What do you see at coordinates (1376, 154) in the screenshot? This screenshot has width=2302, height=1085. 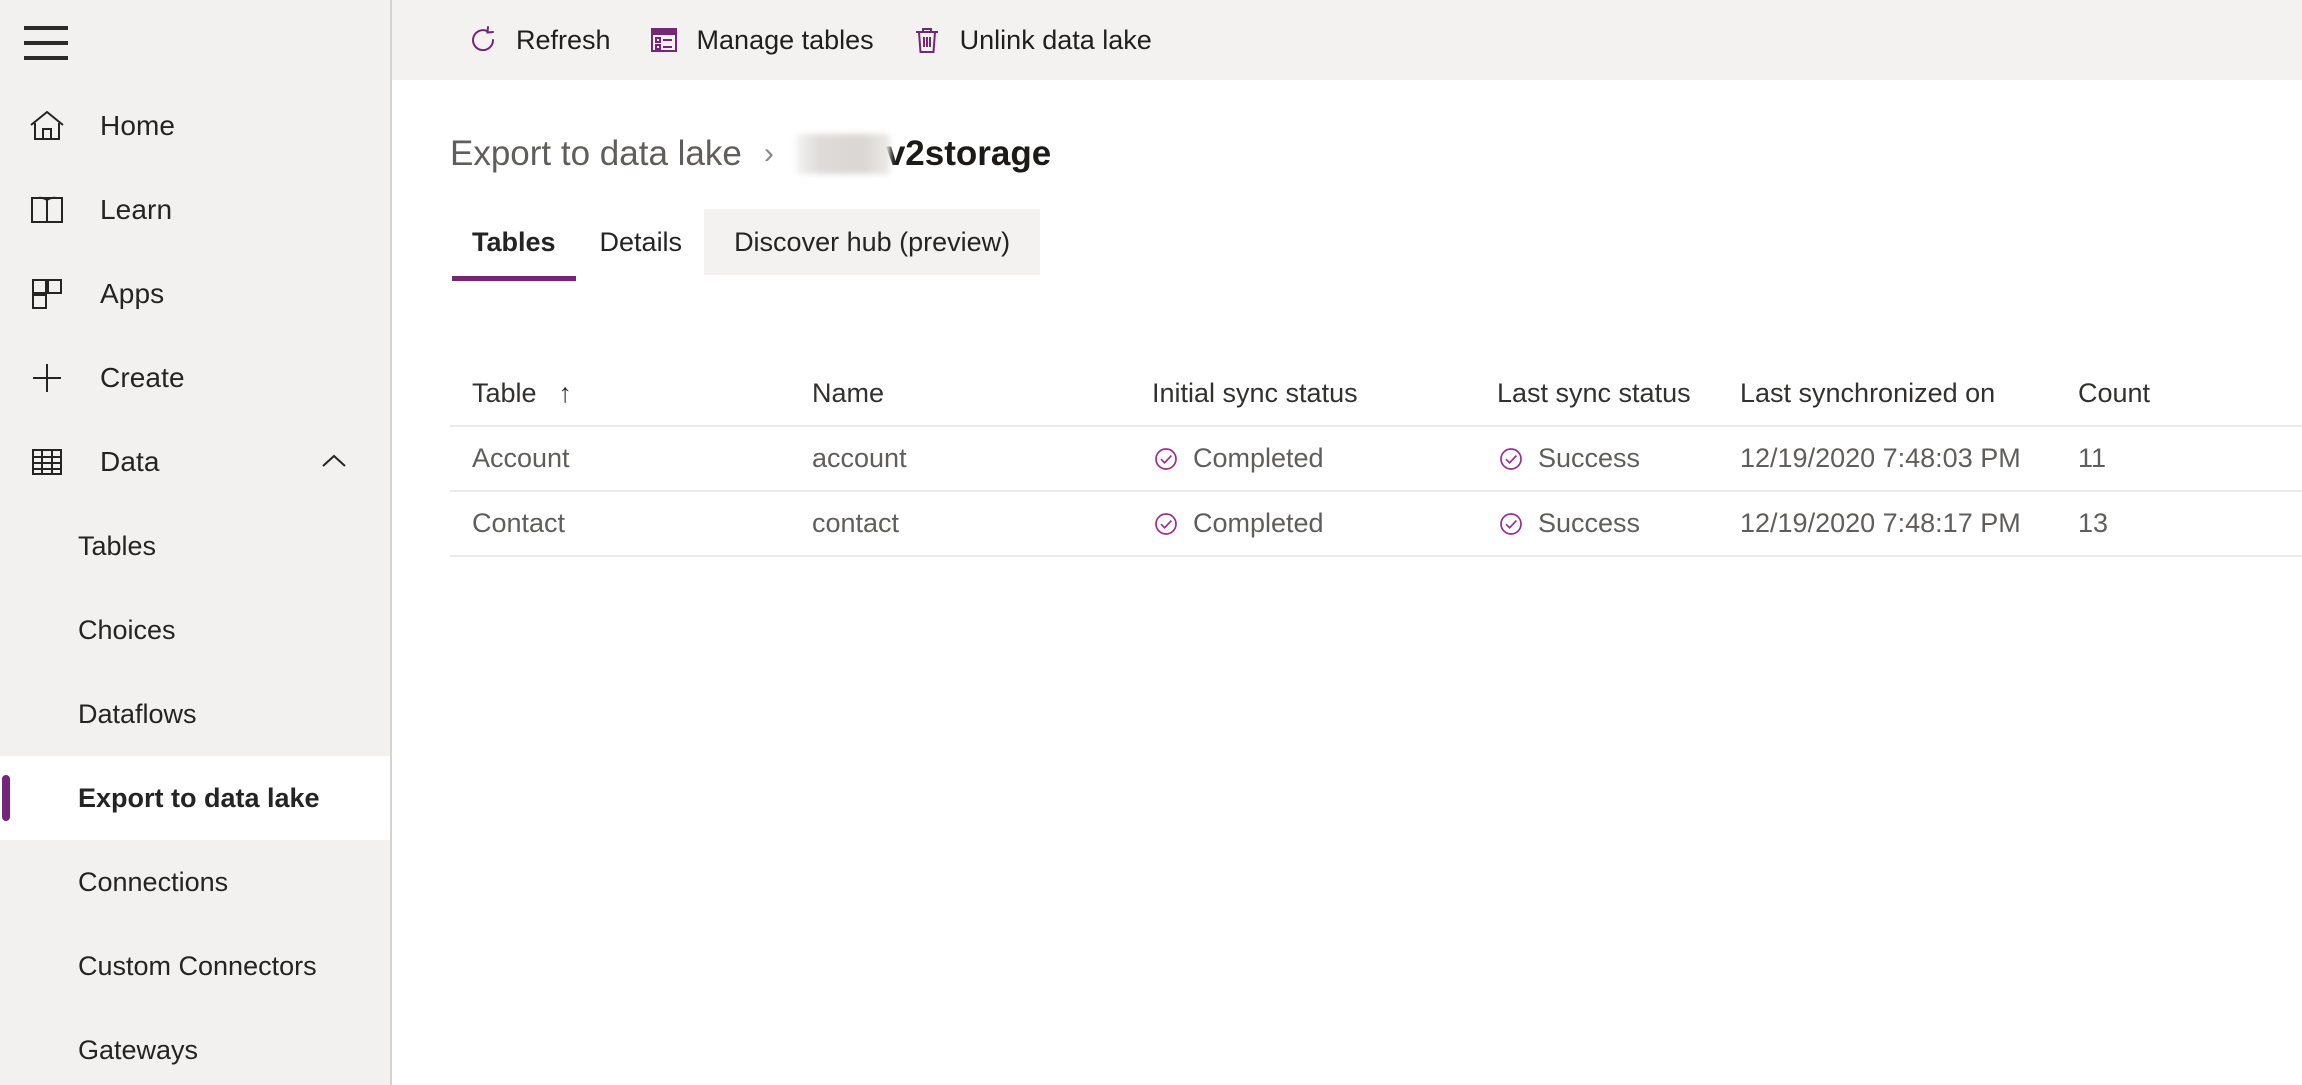 I see `breadcrumb: Export to data lake › v2storage` at bounding box center [1376, 154].